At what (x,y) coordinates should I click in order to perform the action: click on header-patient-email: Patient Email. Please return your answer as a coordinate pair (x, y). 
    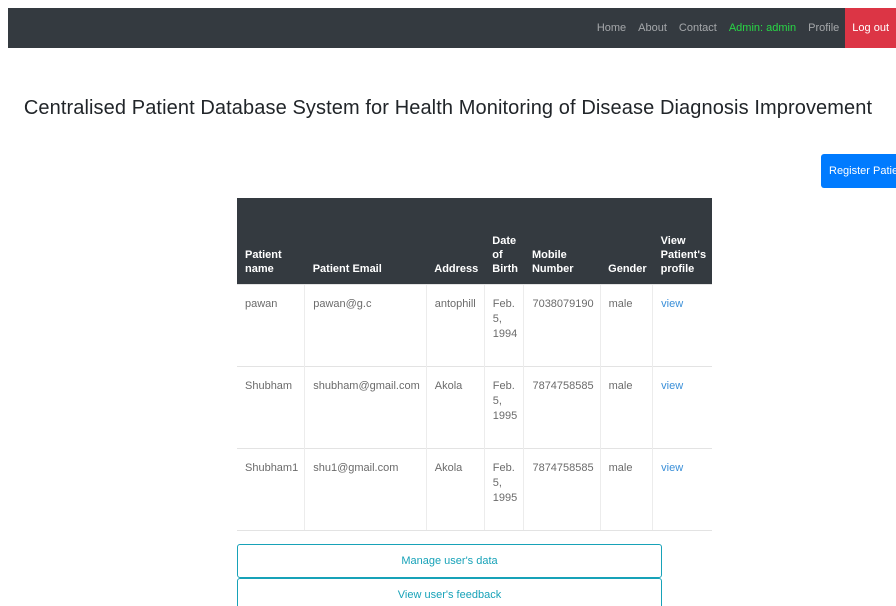
    Looking at the image, I should click on (365, 241).